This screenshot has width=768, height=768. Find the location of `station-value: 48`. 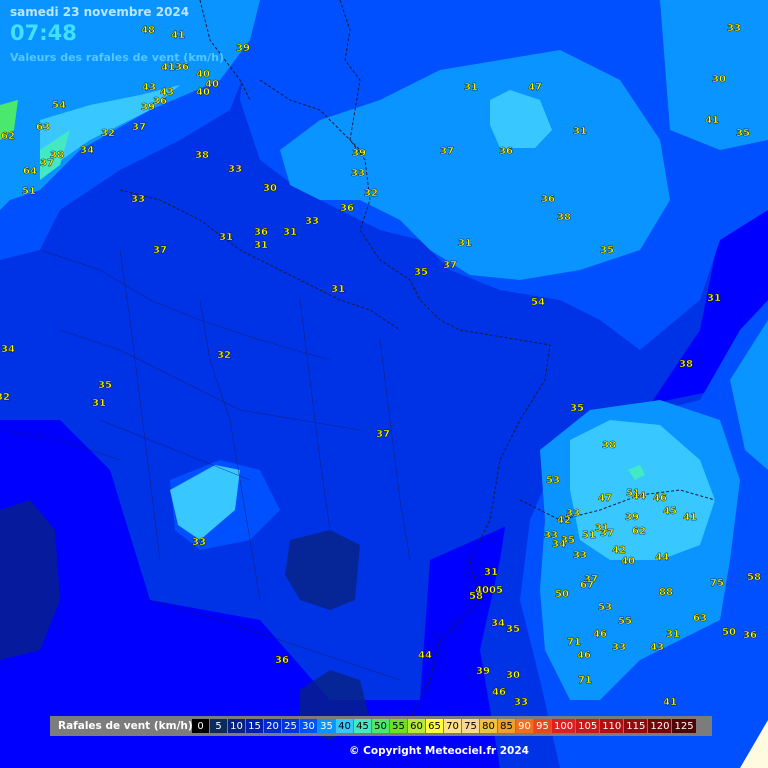

station-value: 48 is located at coordinates (148, 30).